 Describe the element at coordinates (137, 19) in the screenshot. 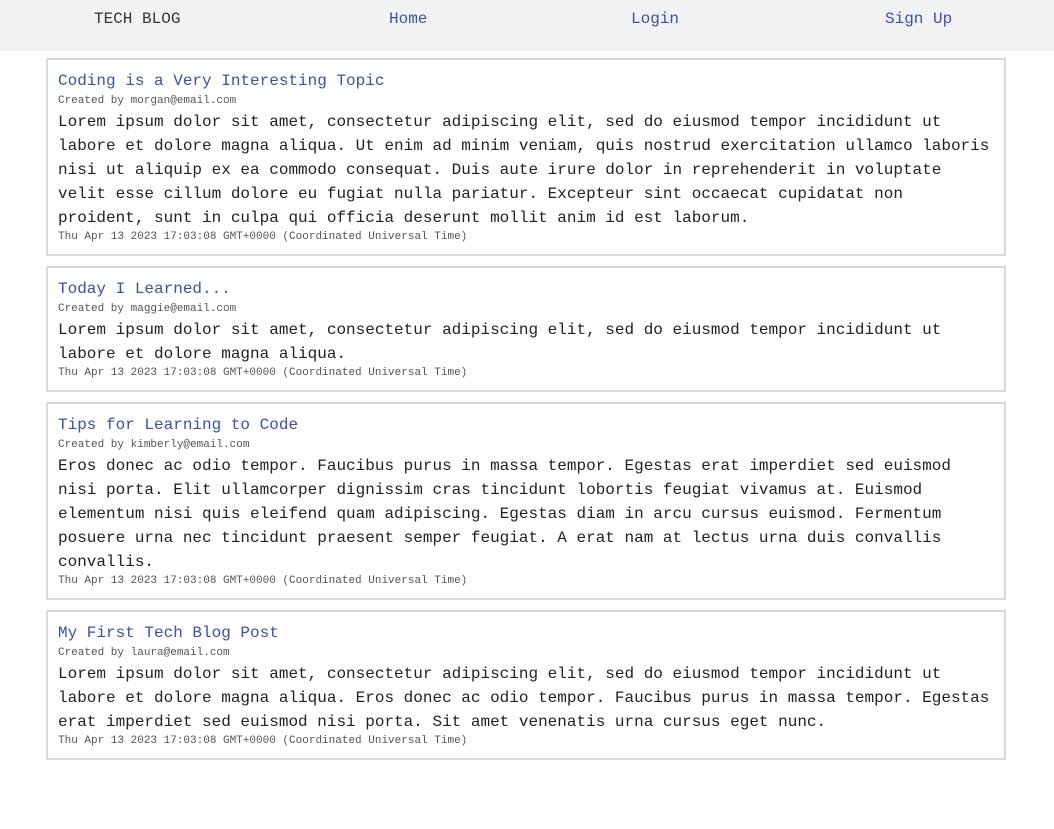

I see `site-brand: TECH BLOG` at that location.